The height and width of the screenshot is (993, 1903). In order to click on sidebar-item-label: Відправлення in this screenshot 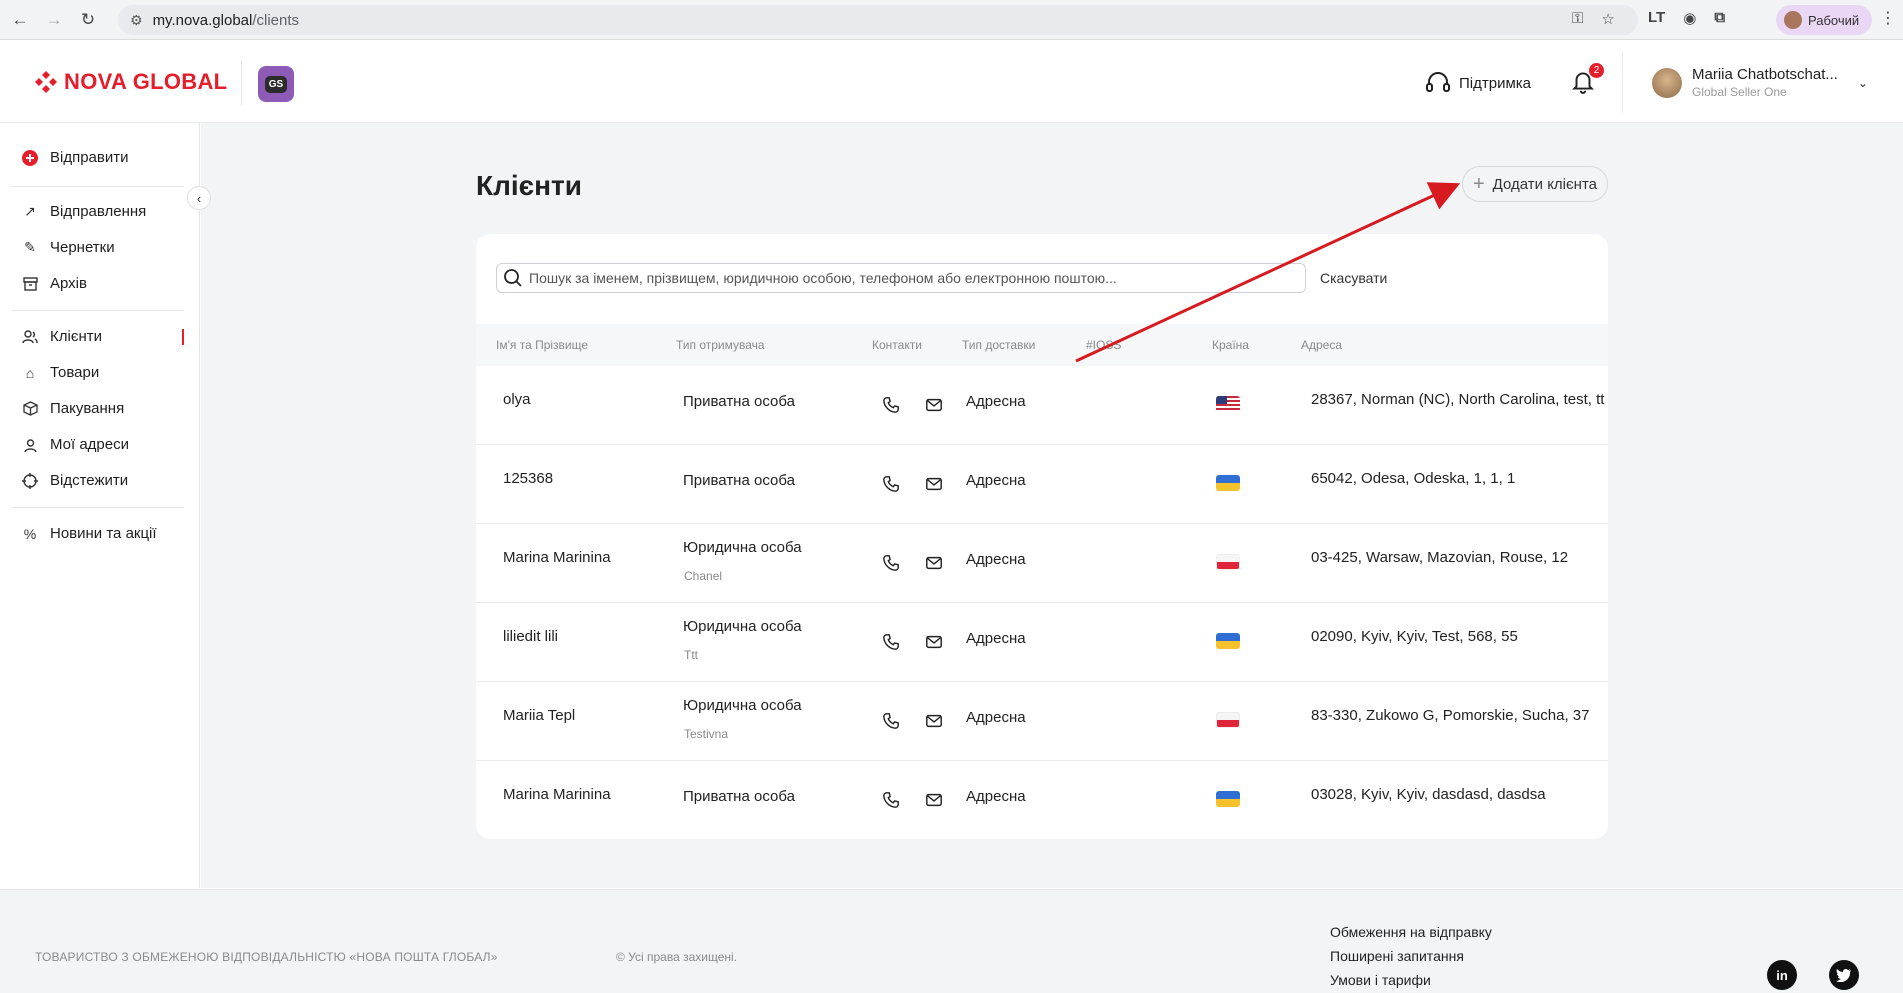, I will do `click(98, 211)`.